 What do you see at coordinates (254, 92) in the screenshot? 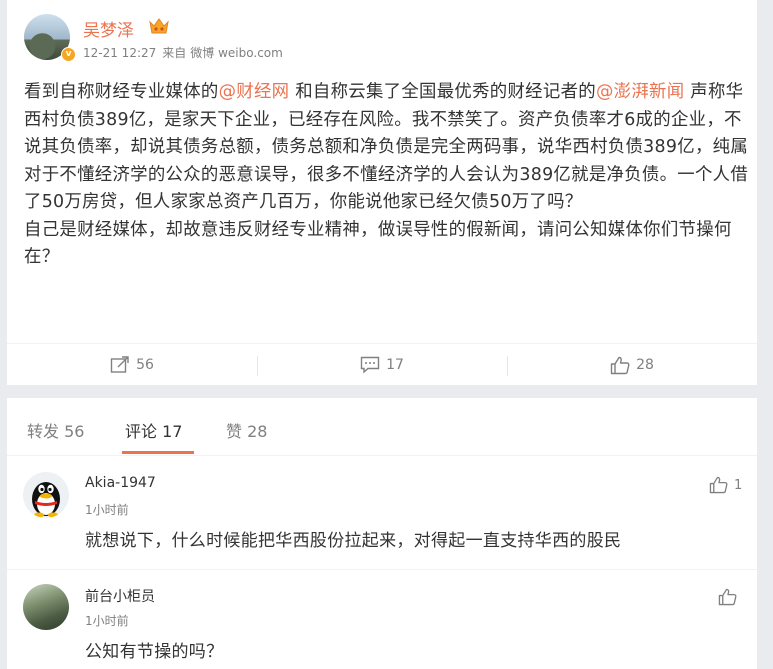
I see `mention-link: @财经网` at bounding box center [254, 92].